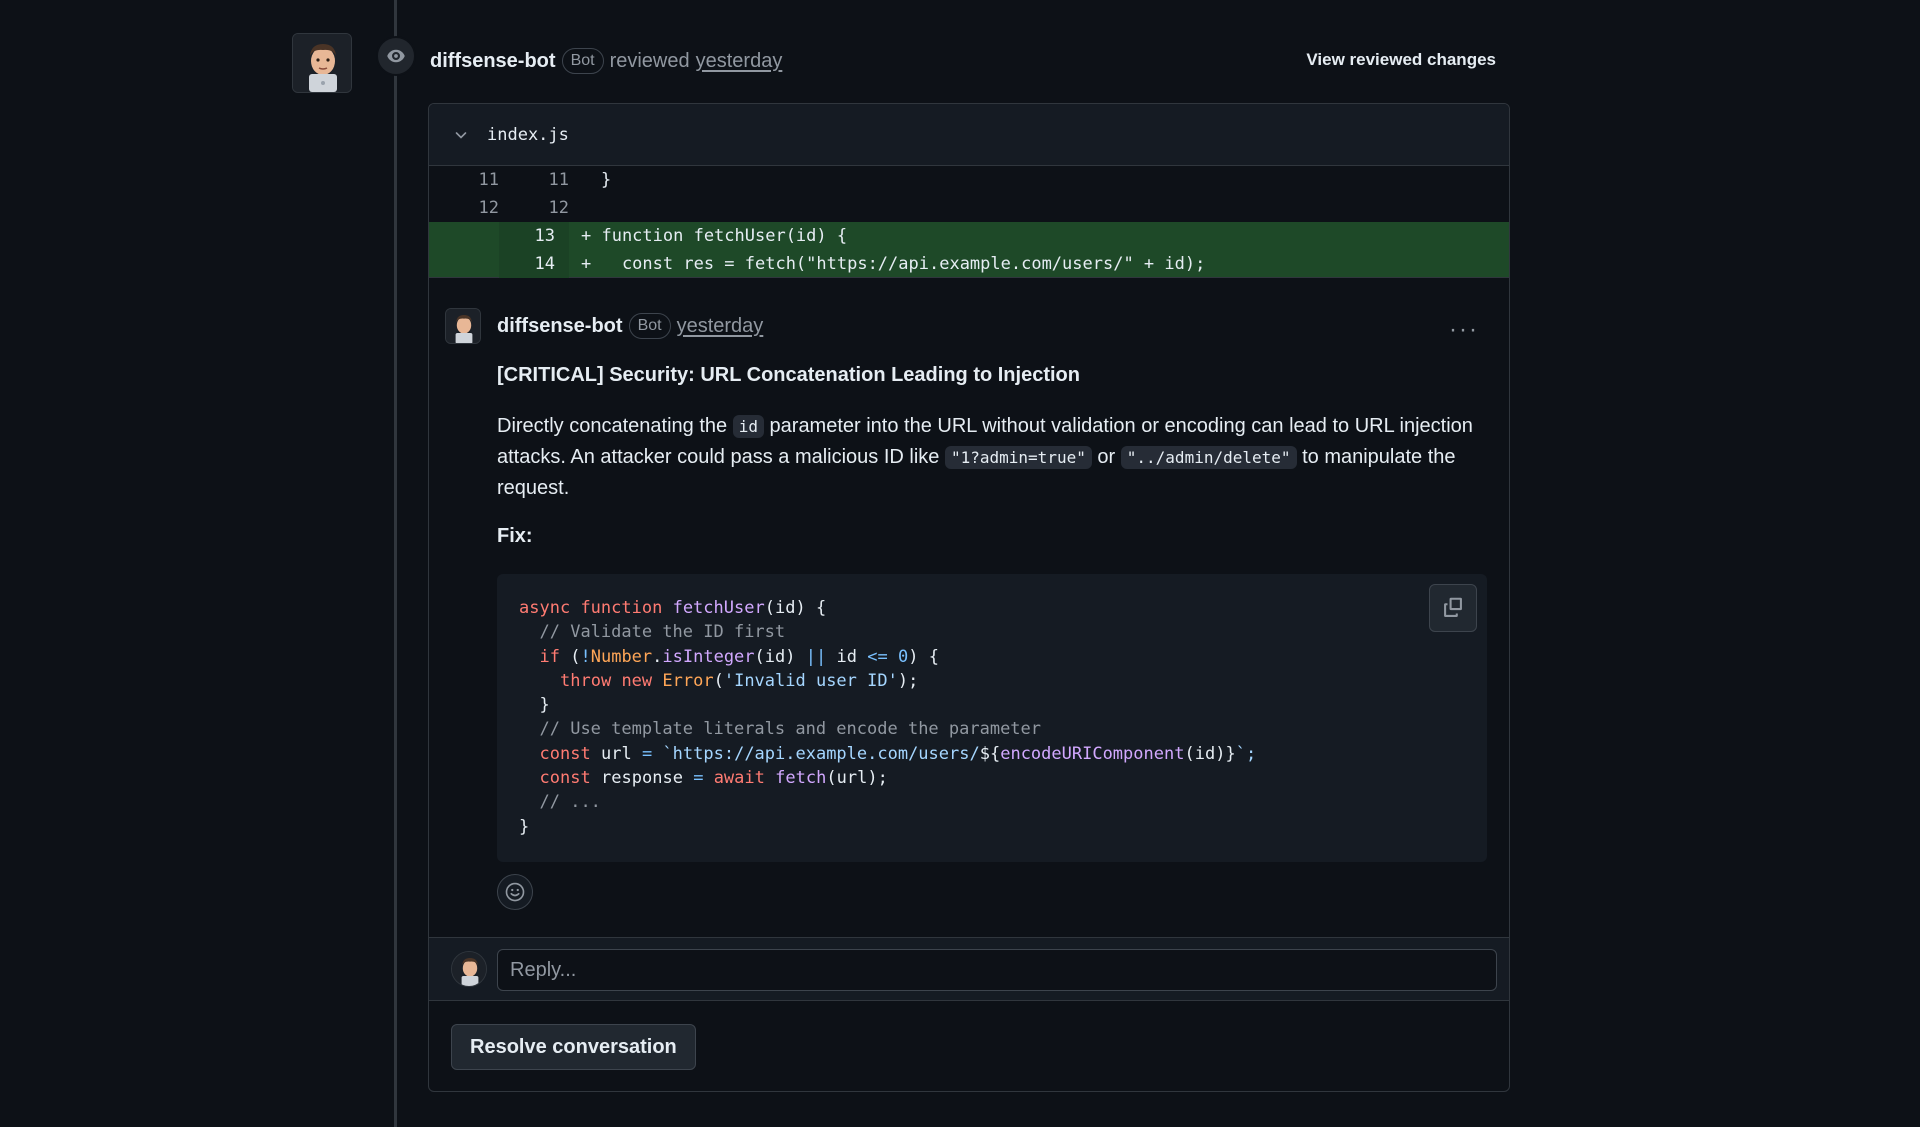 The height and width of the screenshot is (1127, 1920). I want to click on review-author: diffsense-bot, so click(493, 61).